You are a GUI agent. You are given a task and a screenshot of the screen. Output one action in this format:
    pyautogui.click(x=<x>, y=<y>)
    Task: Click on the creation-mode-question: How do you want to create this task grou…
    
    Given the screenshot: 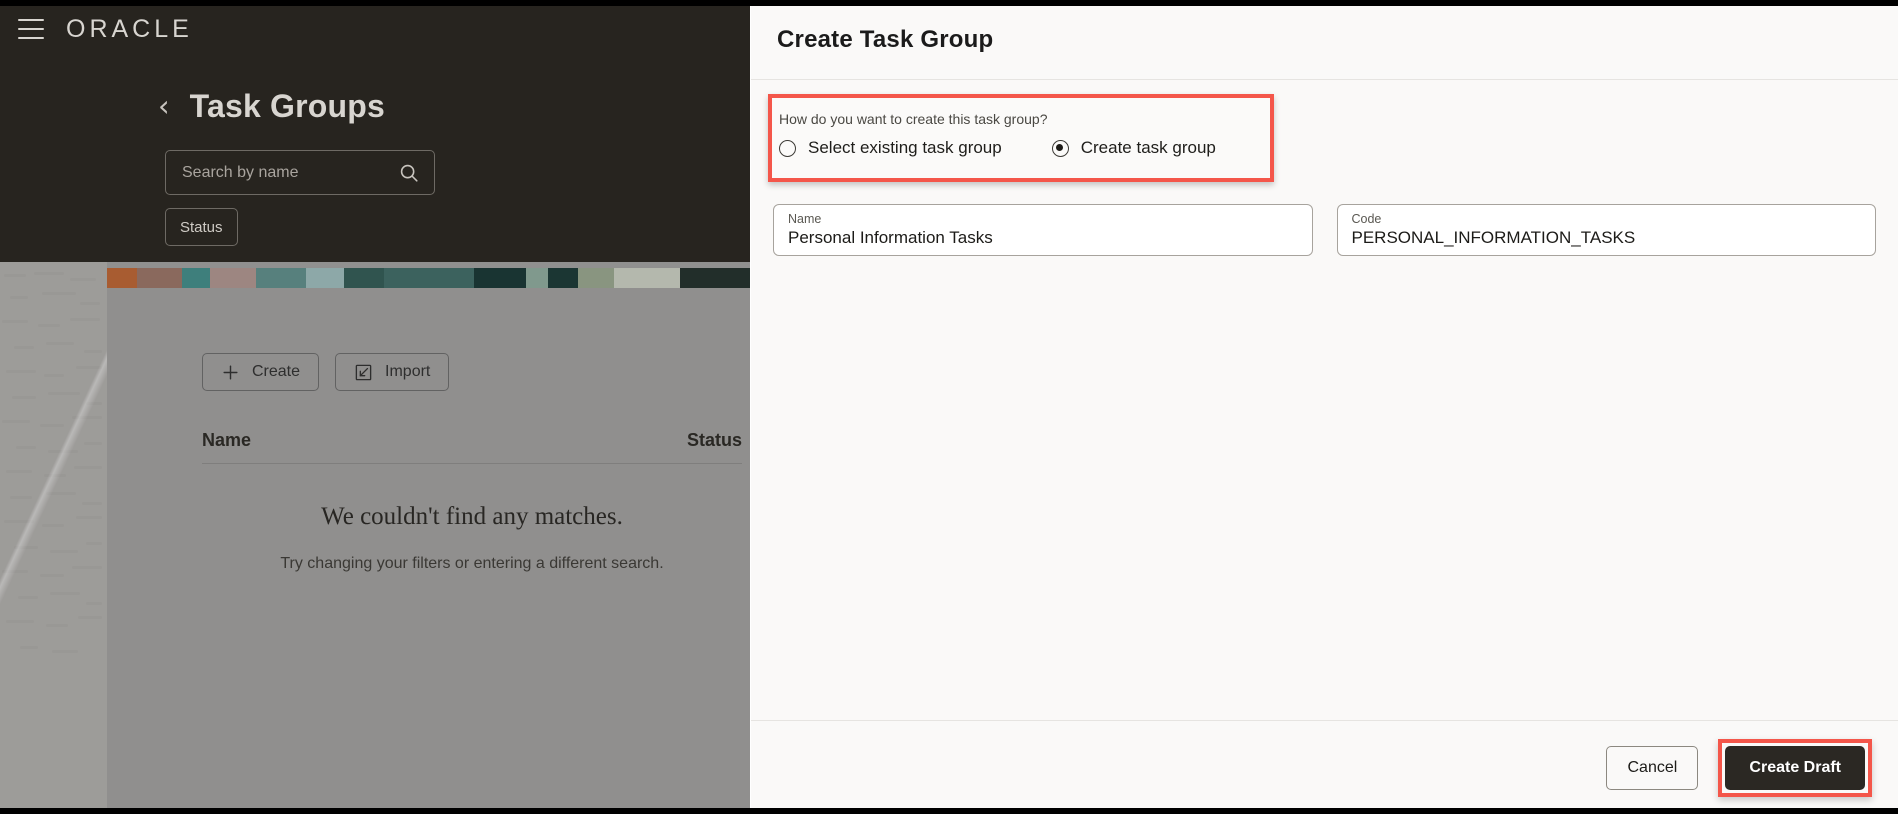 What is the action you would take?
    pyautogui.click(x=913, y=119)
    